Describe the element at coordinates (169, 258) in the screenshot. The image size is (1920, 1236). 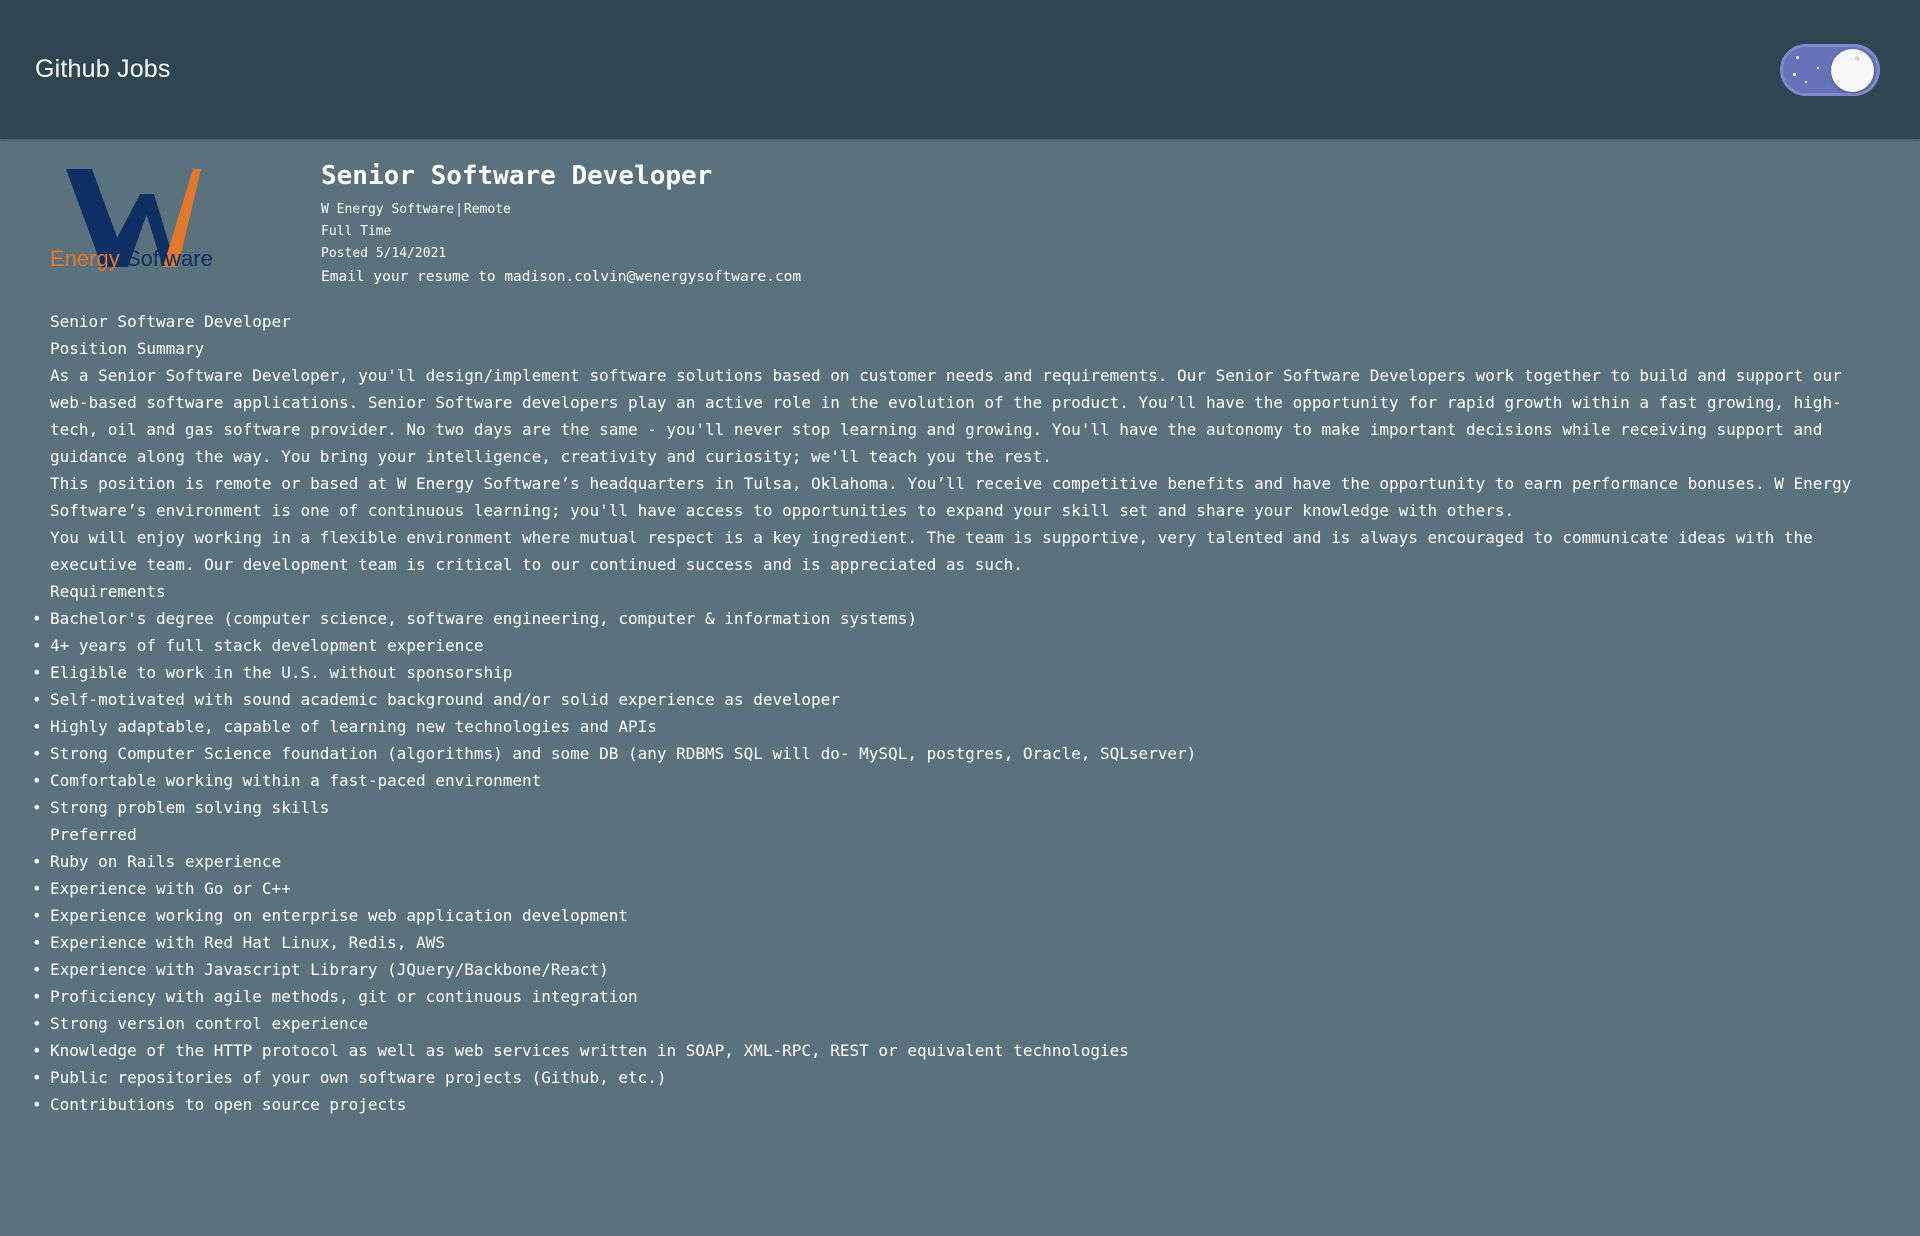
I see `svg-text: Software` at that location.